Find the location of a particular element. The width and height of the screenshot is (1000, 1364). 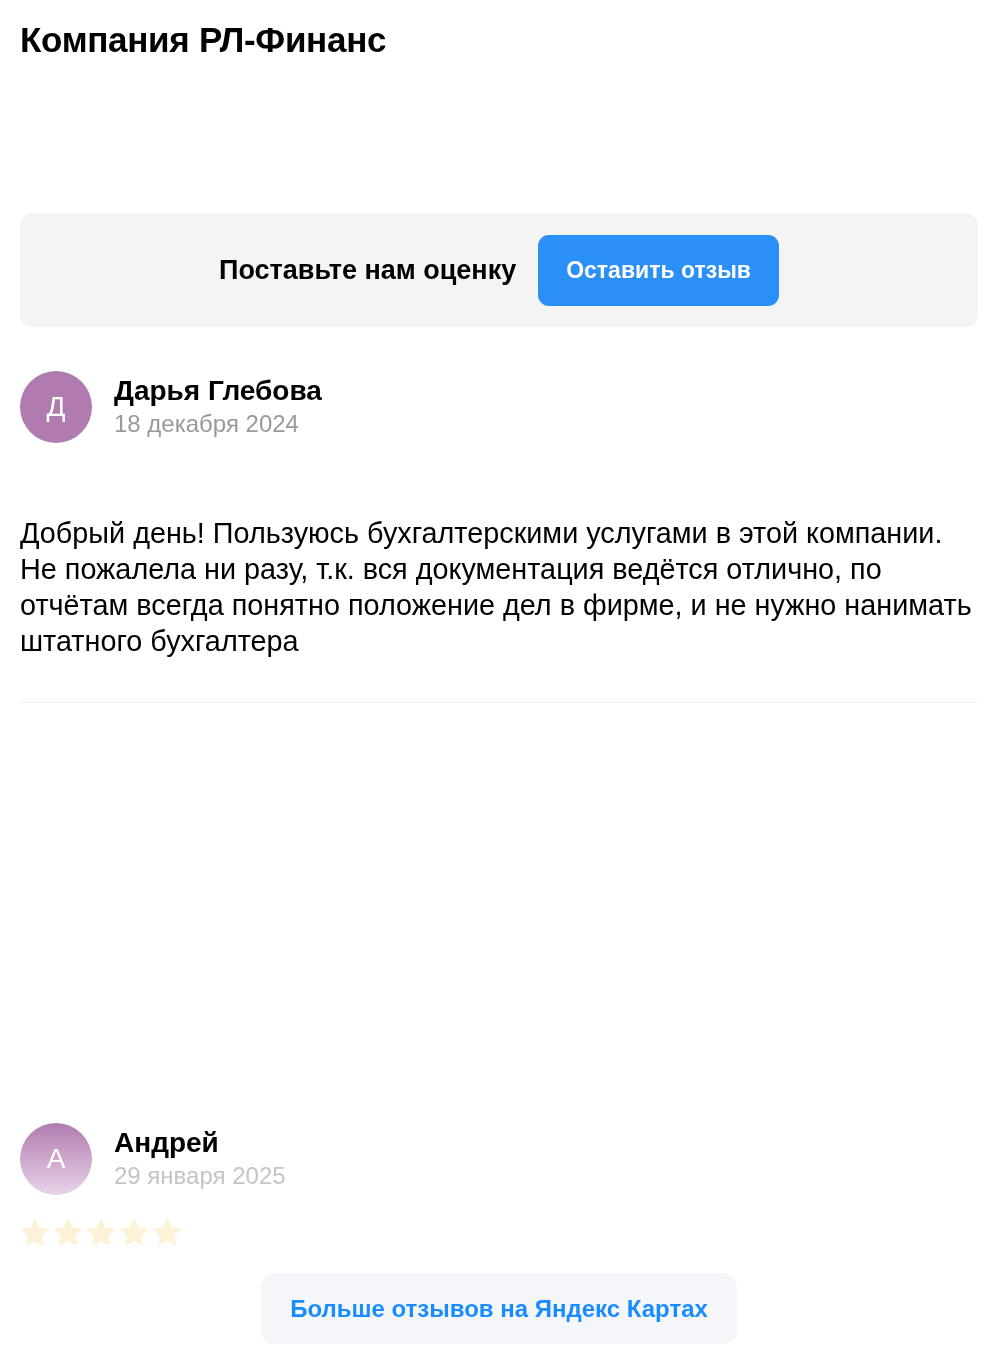

avatar: Д is located at coordinates (56, 407).